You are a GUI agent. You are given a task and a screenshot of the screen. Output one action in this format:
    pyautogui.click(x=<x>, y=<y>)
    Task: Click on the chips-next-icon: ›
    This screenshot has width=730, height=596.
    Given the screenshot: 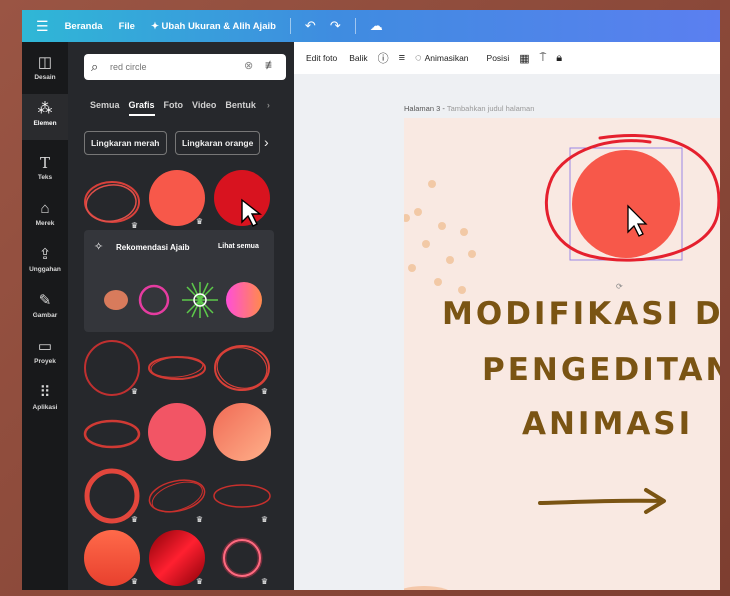 What is the action you would take?
    pyautogui.click(x=271, y=143)
    